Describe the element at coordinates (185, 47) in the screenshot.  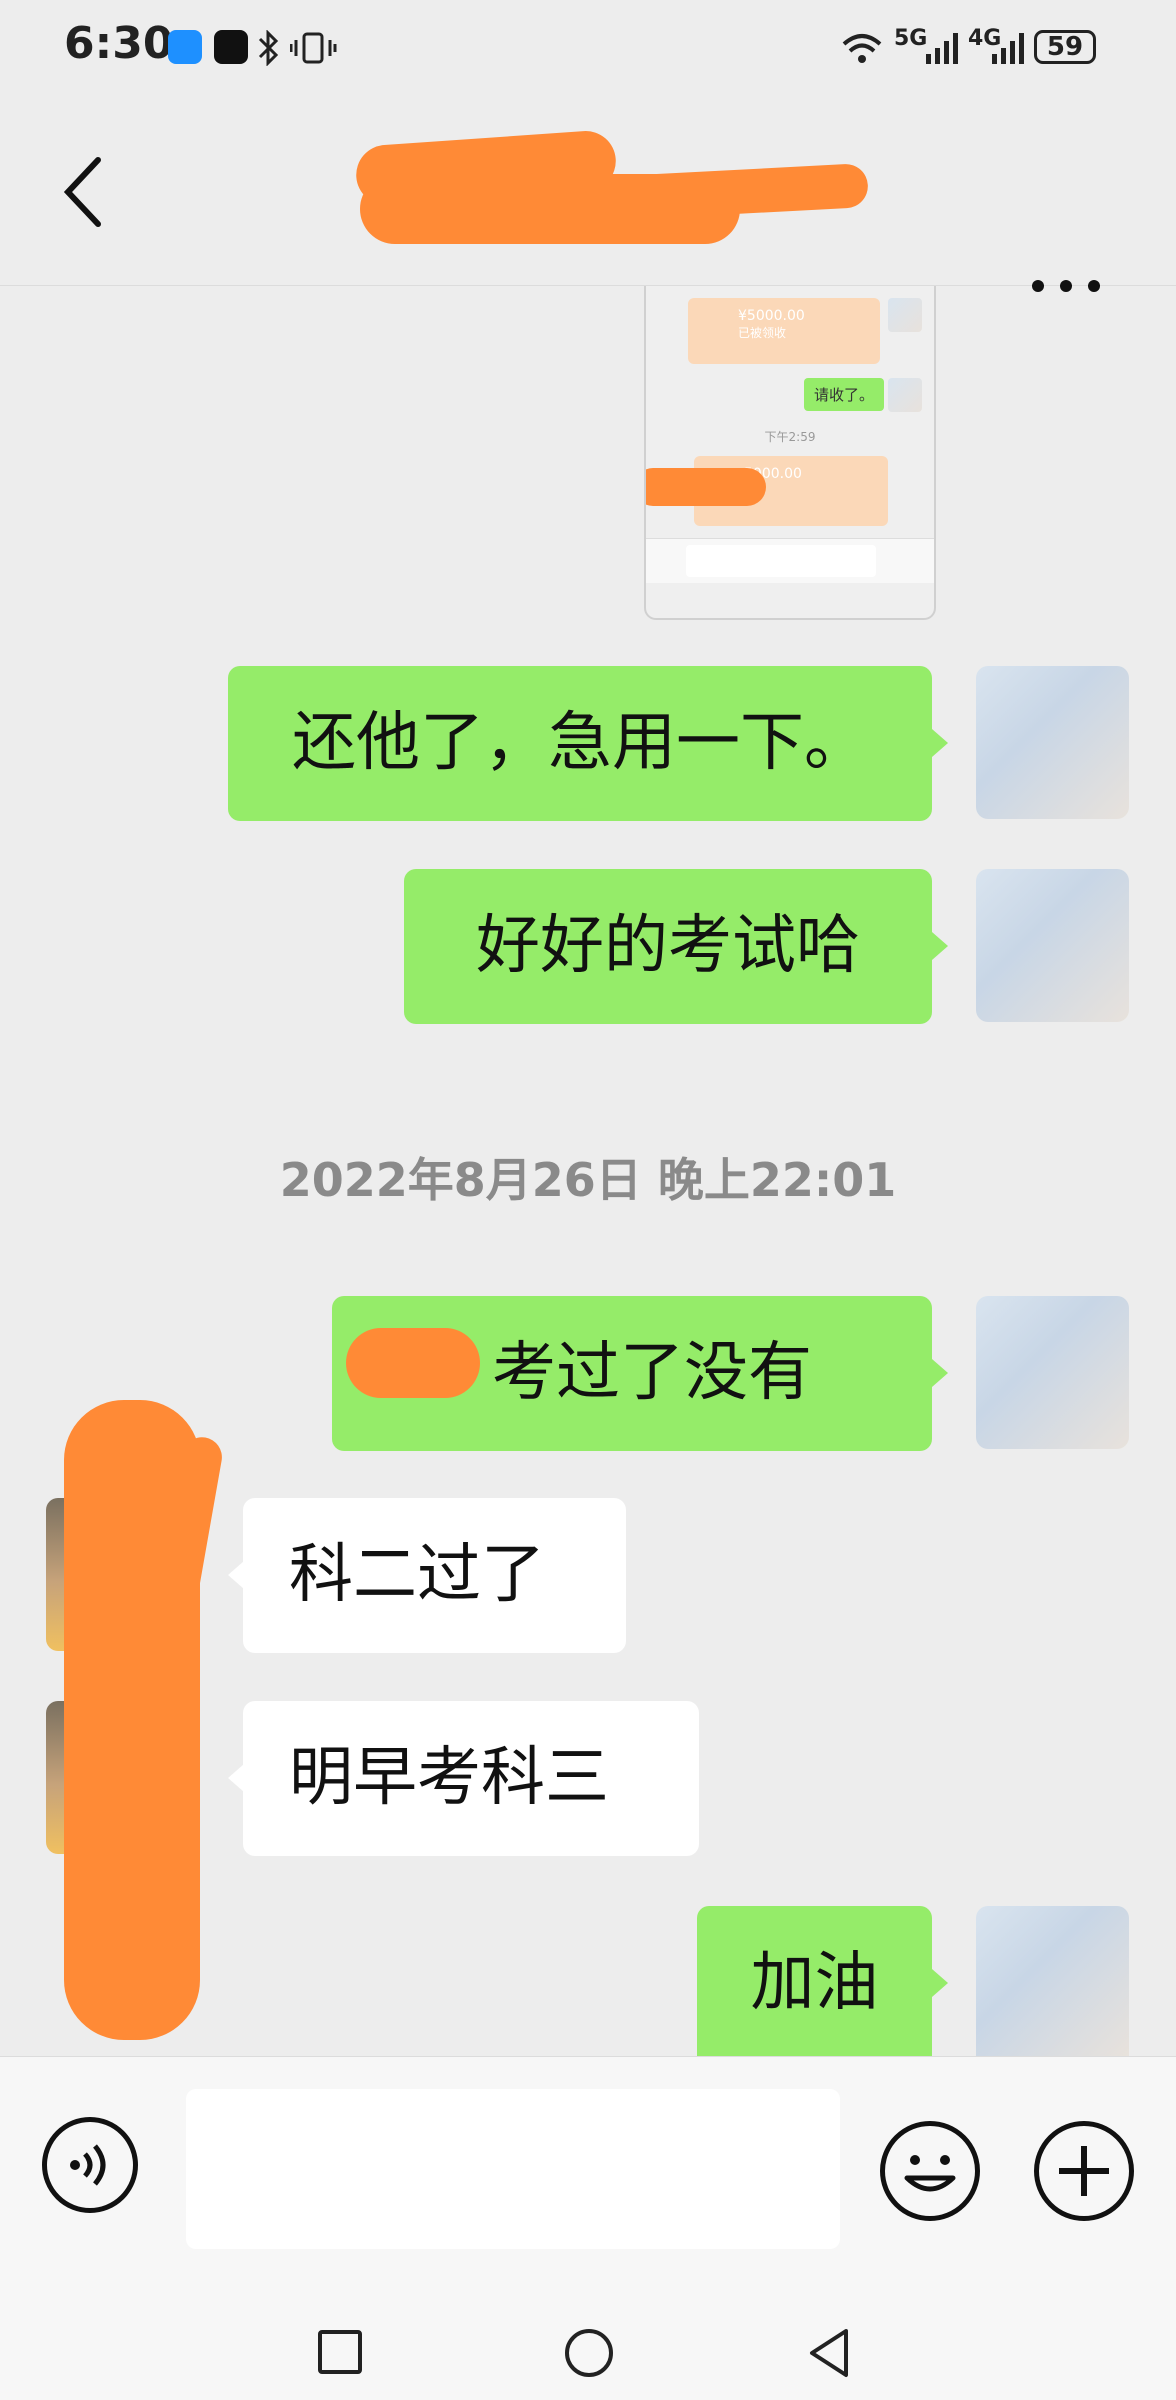
I see `messenger-notification-icon` at that location.